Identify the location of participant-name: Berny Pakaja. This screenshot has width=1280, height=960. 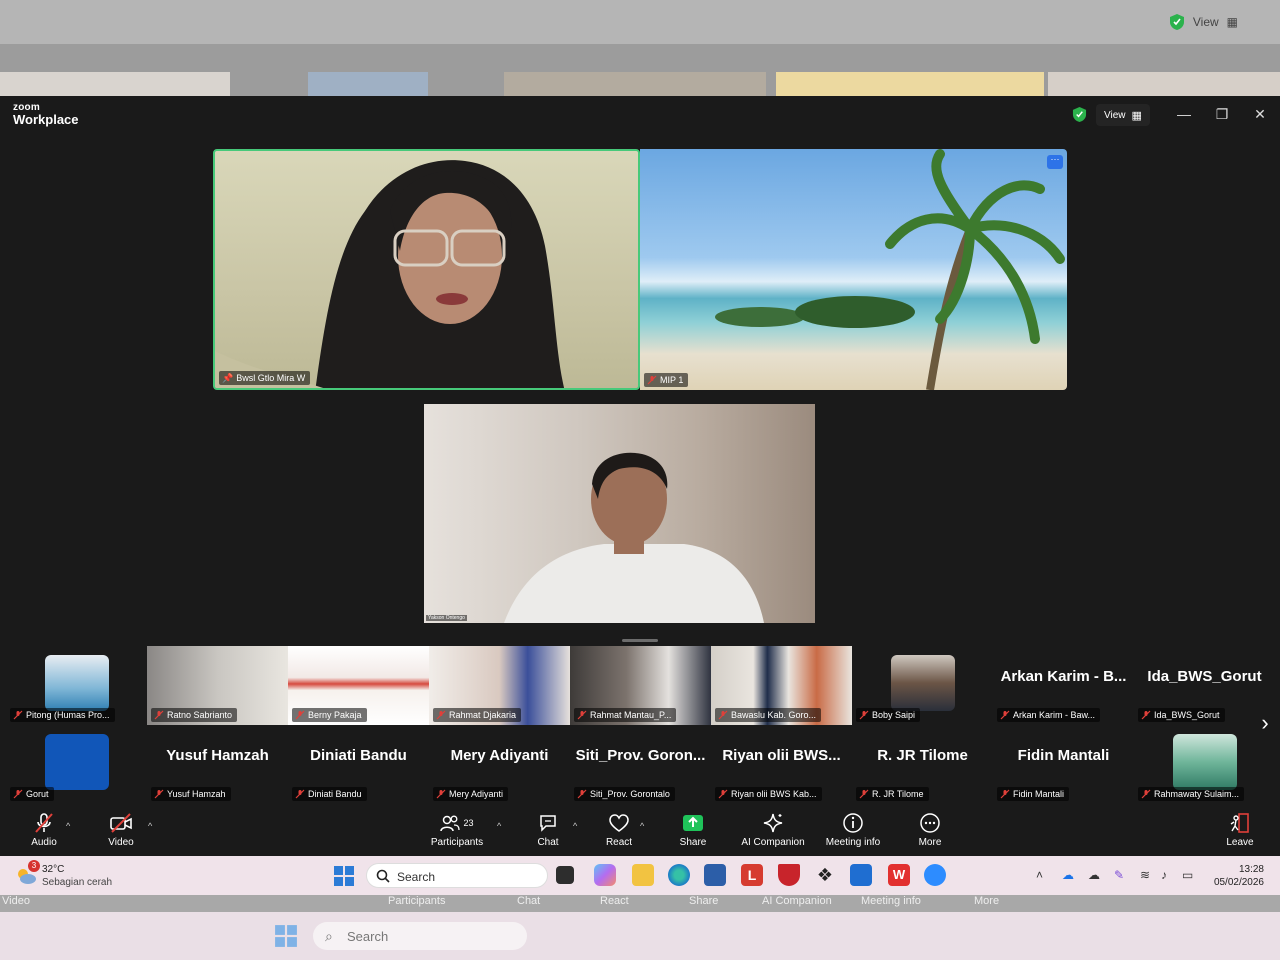
(335, 715).